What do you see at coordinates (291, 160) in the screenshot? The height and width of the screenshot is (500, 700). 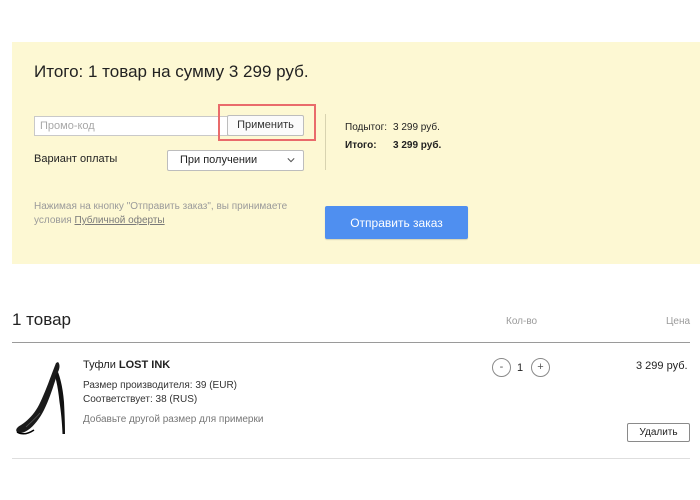 I see `chevron-down-icon` at bounding box center [291, 160].